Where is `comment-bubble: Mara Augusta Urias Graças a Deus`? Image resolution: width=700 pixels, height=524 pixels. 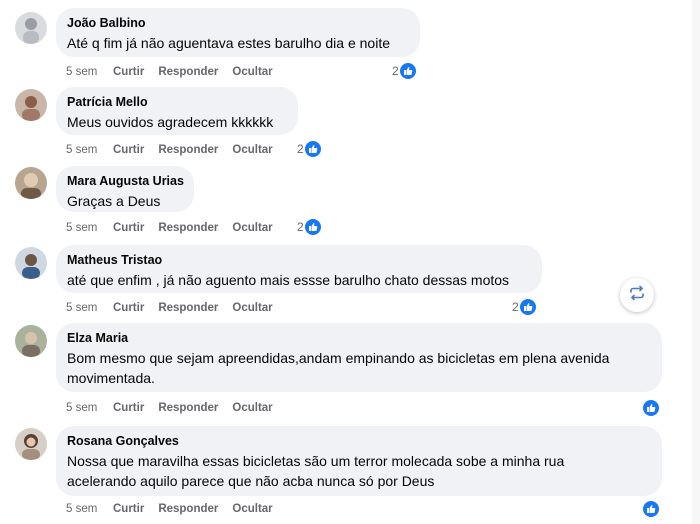 comment-bubble: Mara Augusta Urias Graças a Deus is located at coordinates (125, 189).